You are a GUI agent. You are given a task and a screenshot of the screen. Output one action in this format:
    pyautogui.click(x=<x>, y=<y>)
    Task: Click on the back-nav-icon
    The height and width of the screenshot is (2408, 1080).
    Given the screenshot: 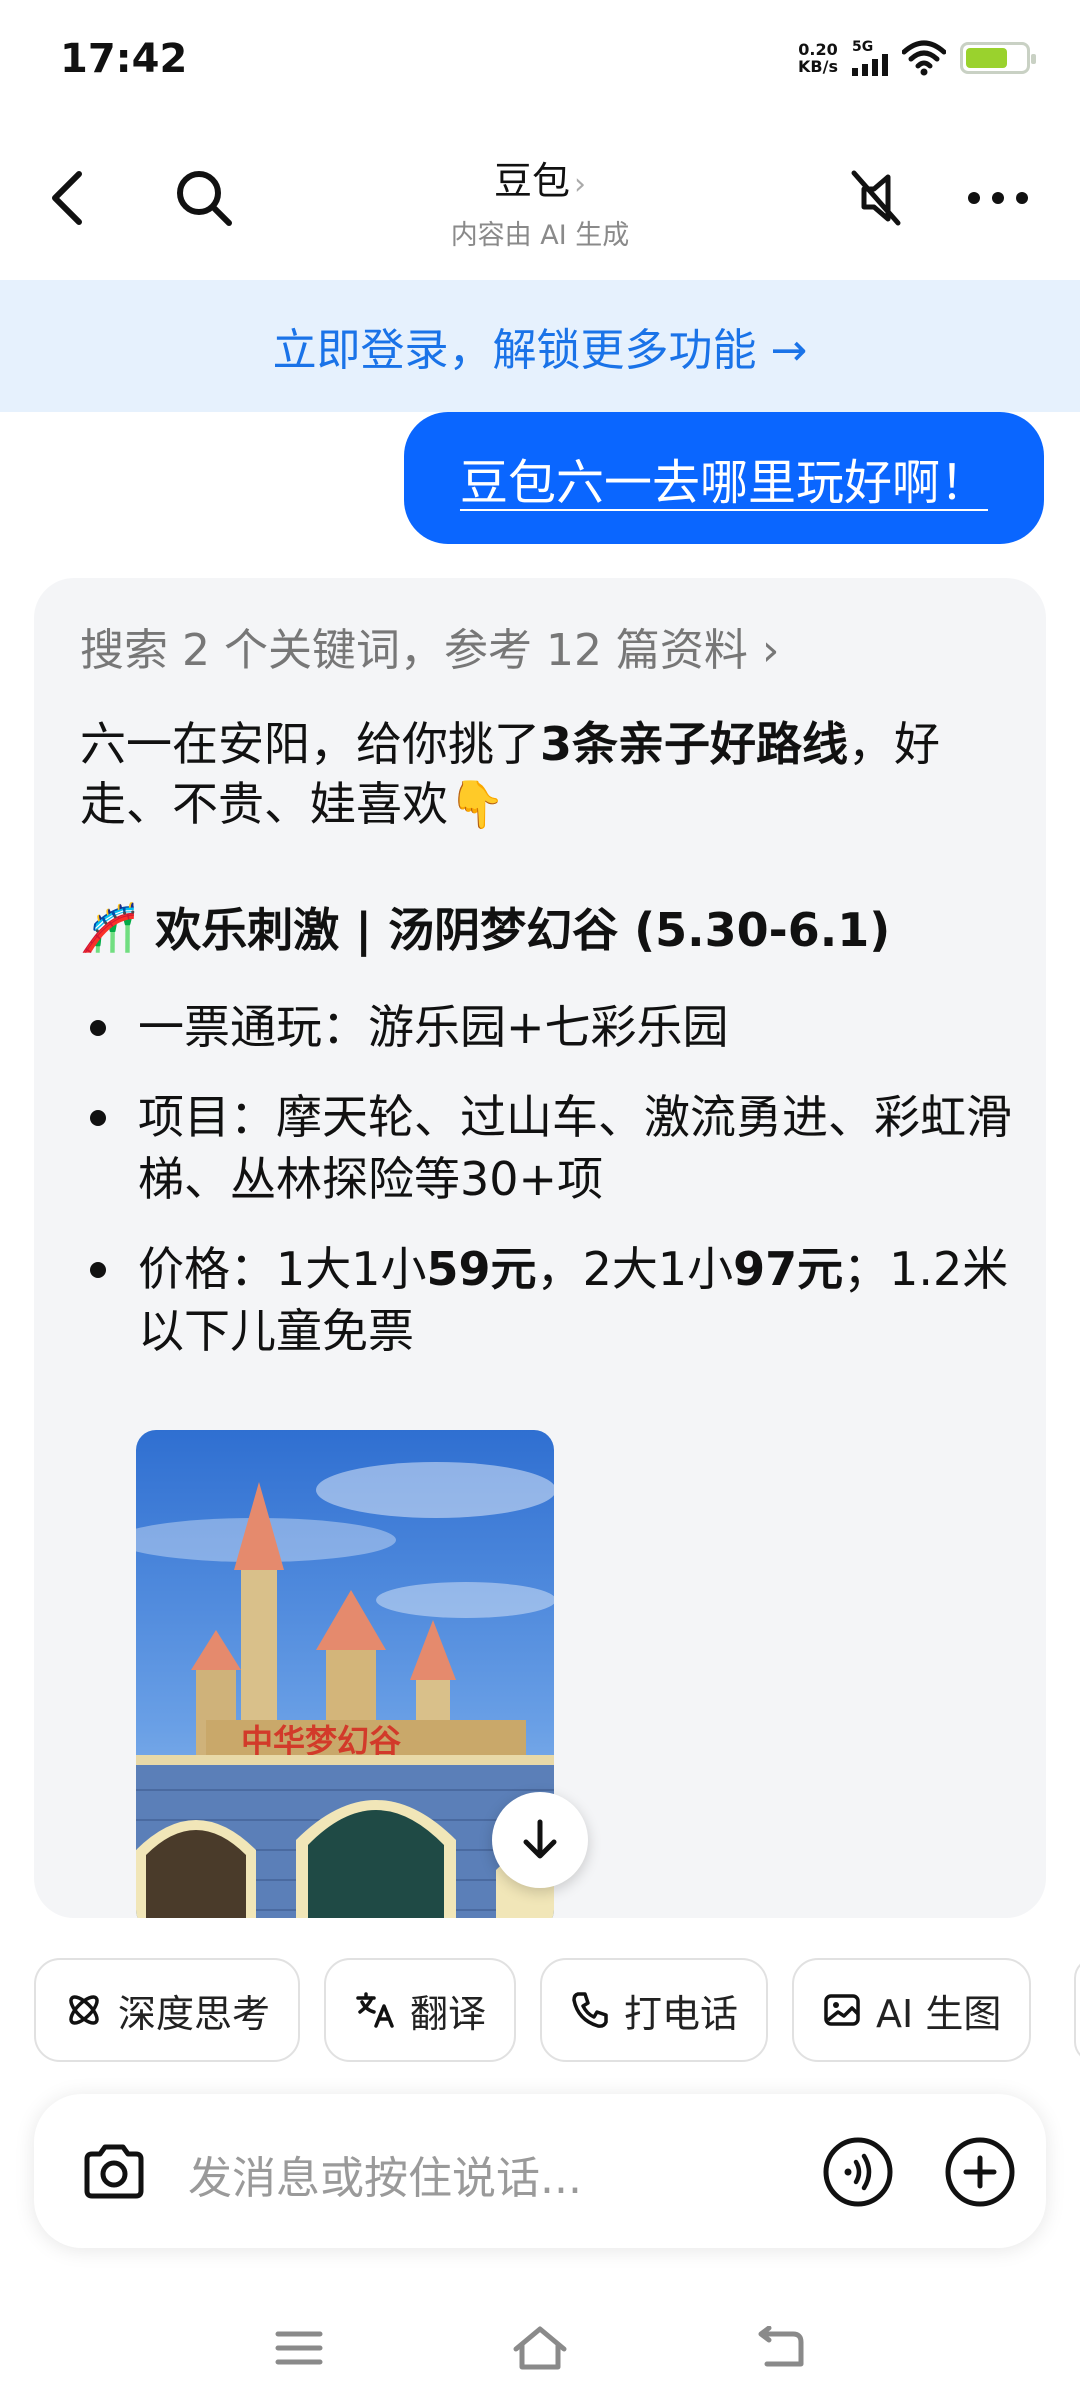 What is the action you would take?
    pyautogui.click(x=780, y=2348)
    